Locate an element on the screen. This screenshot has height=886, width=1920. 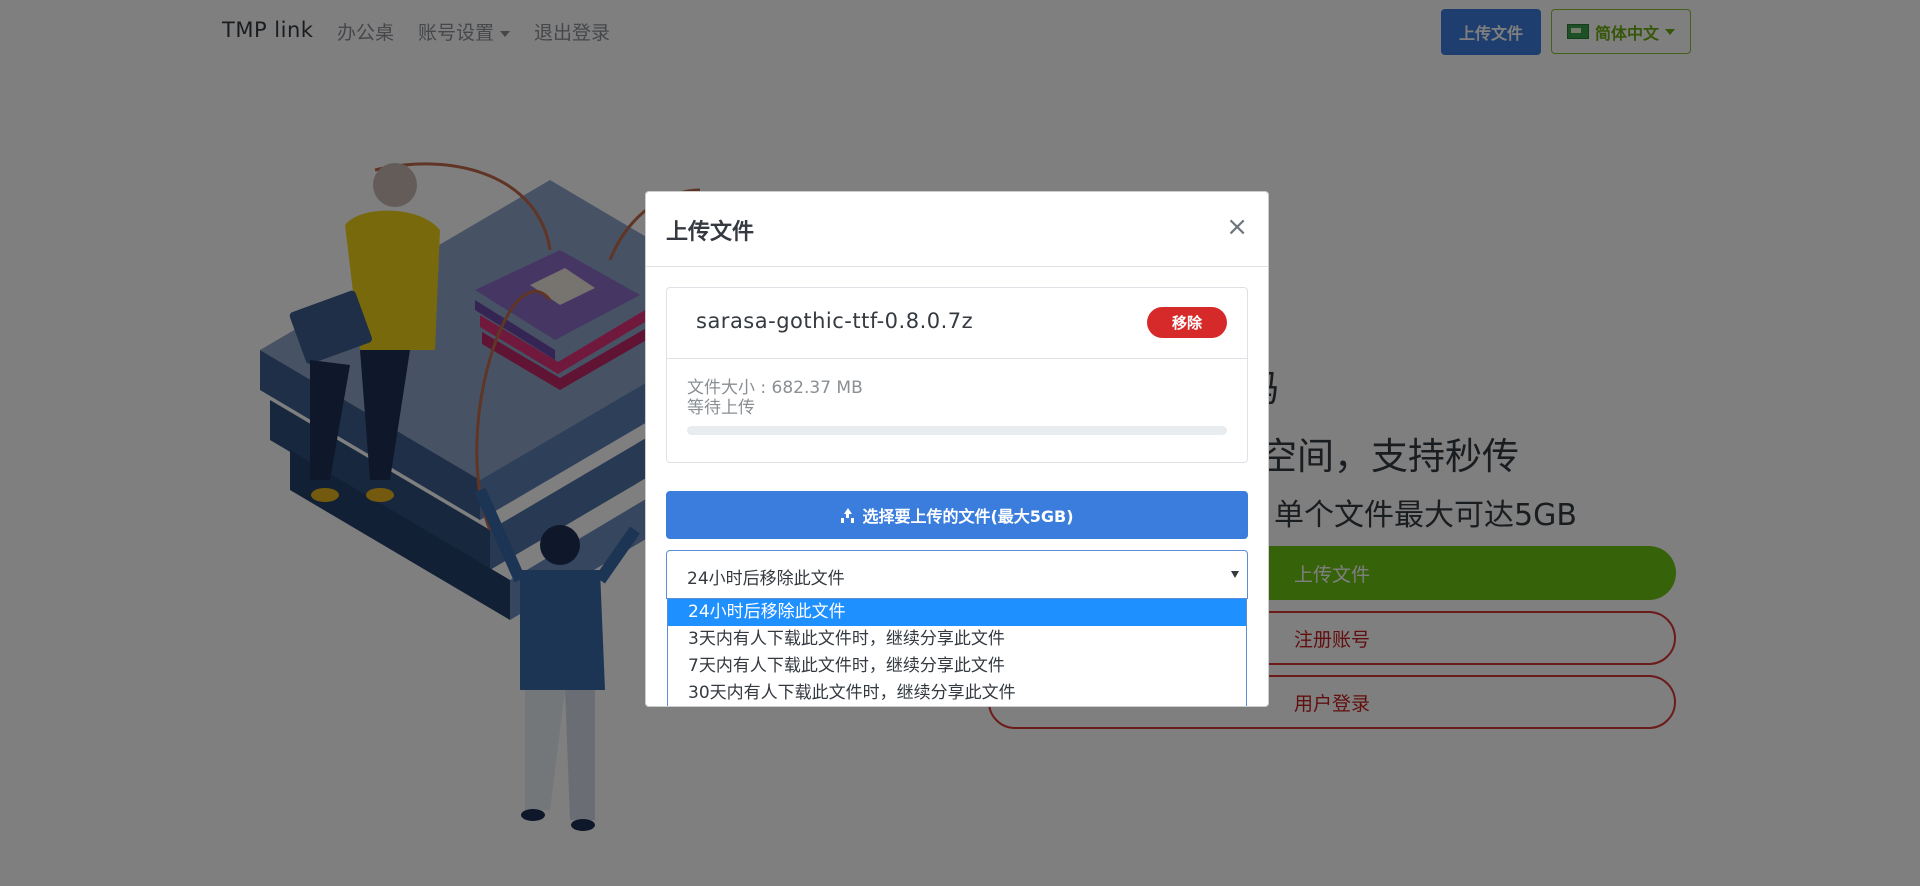
upload-progress-bar is located at coordinates (957, 430).